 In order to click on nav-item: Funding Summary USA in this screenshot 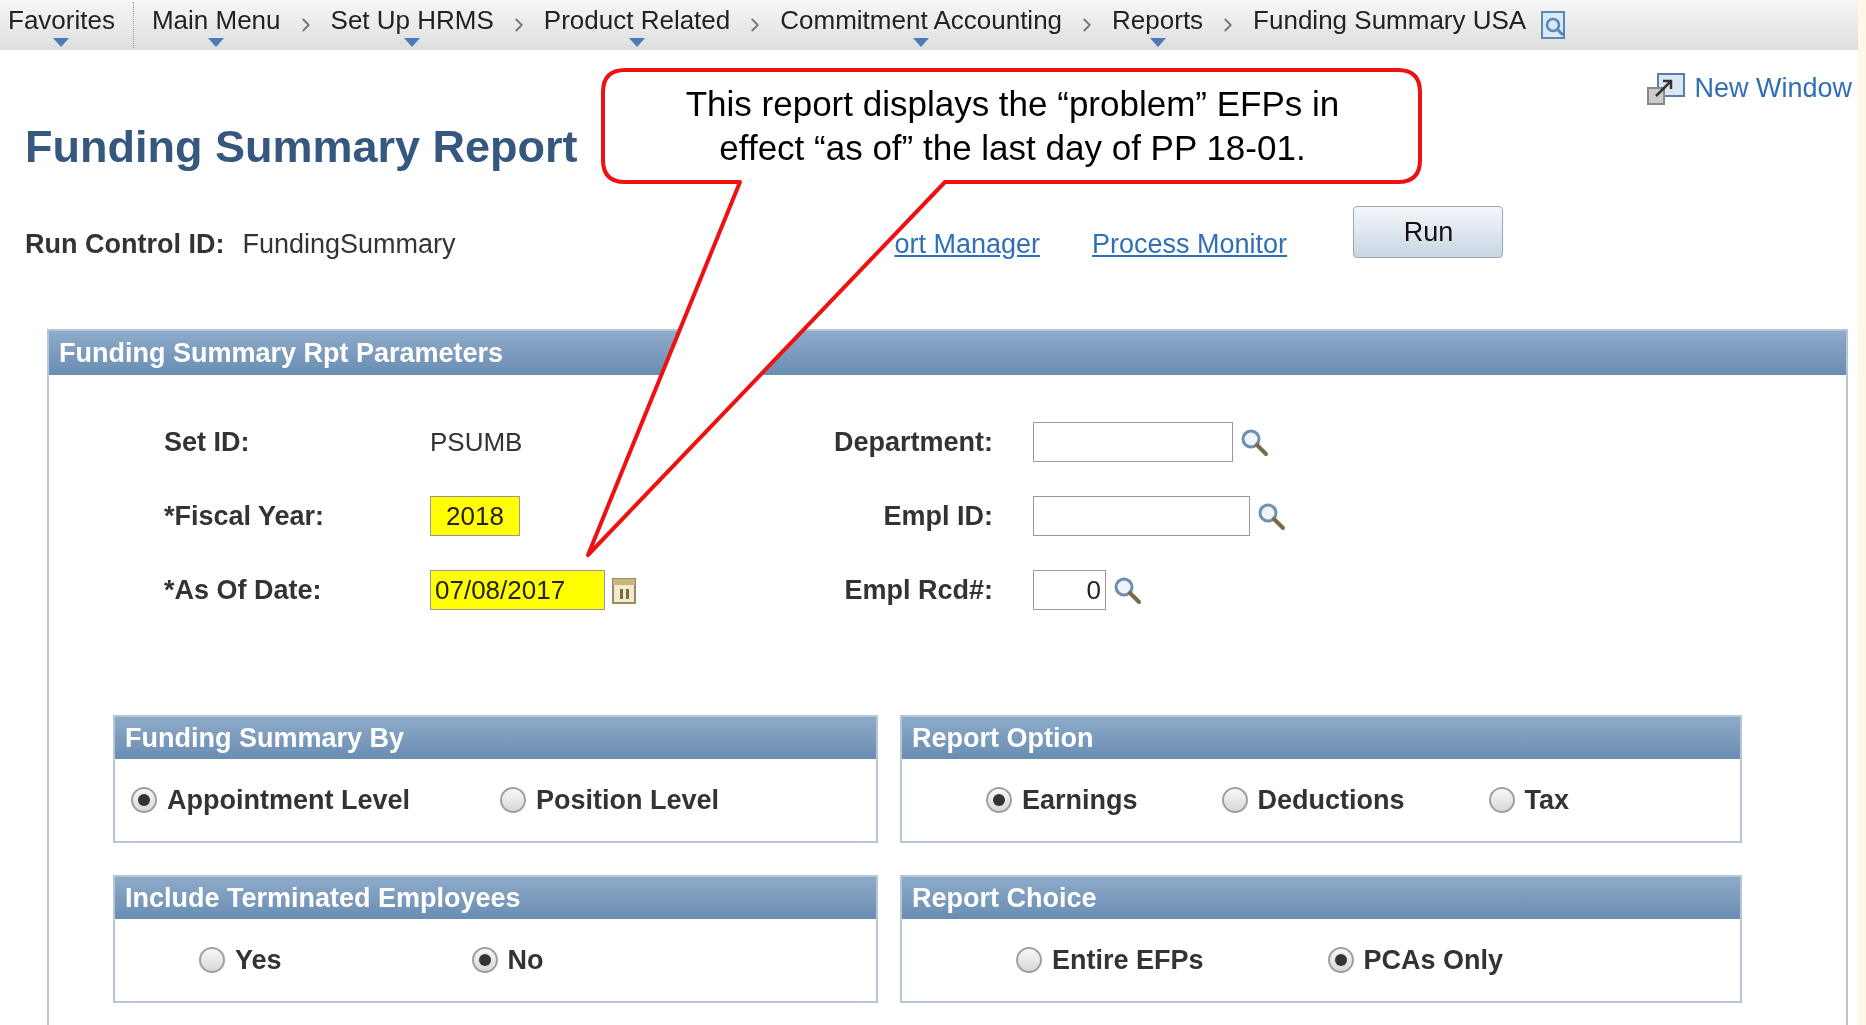, I will do `click(1390, 25)`.